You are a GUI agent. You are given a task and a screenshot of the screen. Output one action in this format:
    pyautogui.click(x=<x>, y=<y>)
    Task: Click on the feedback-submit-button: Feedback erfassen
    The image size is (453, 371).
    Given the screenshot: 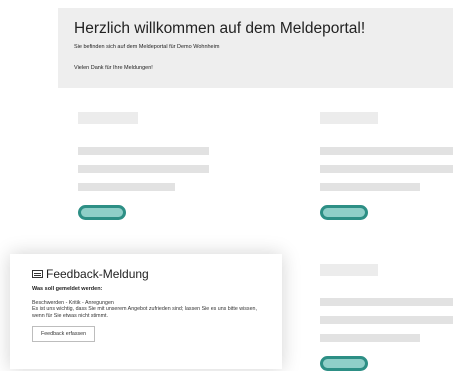 What is the action you would take?
    pyautogui.click(x=64, y=334)
    